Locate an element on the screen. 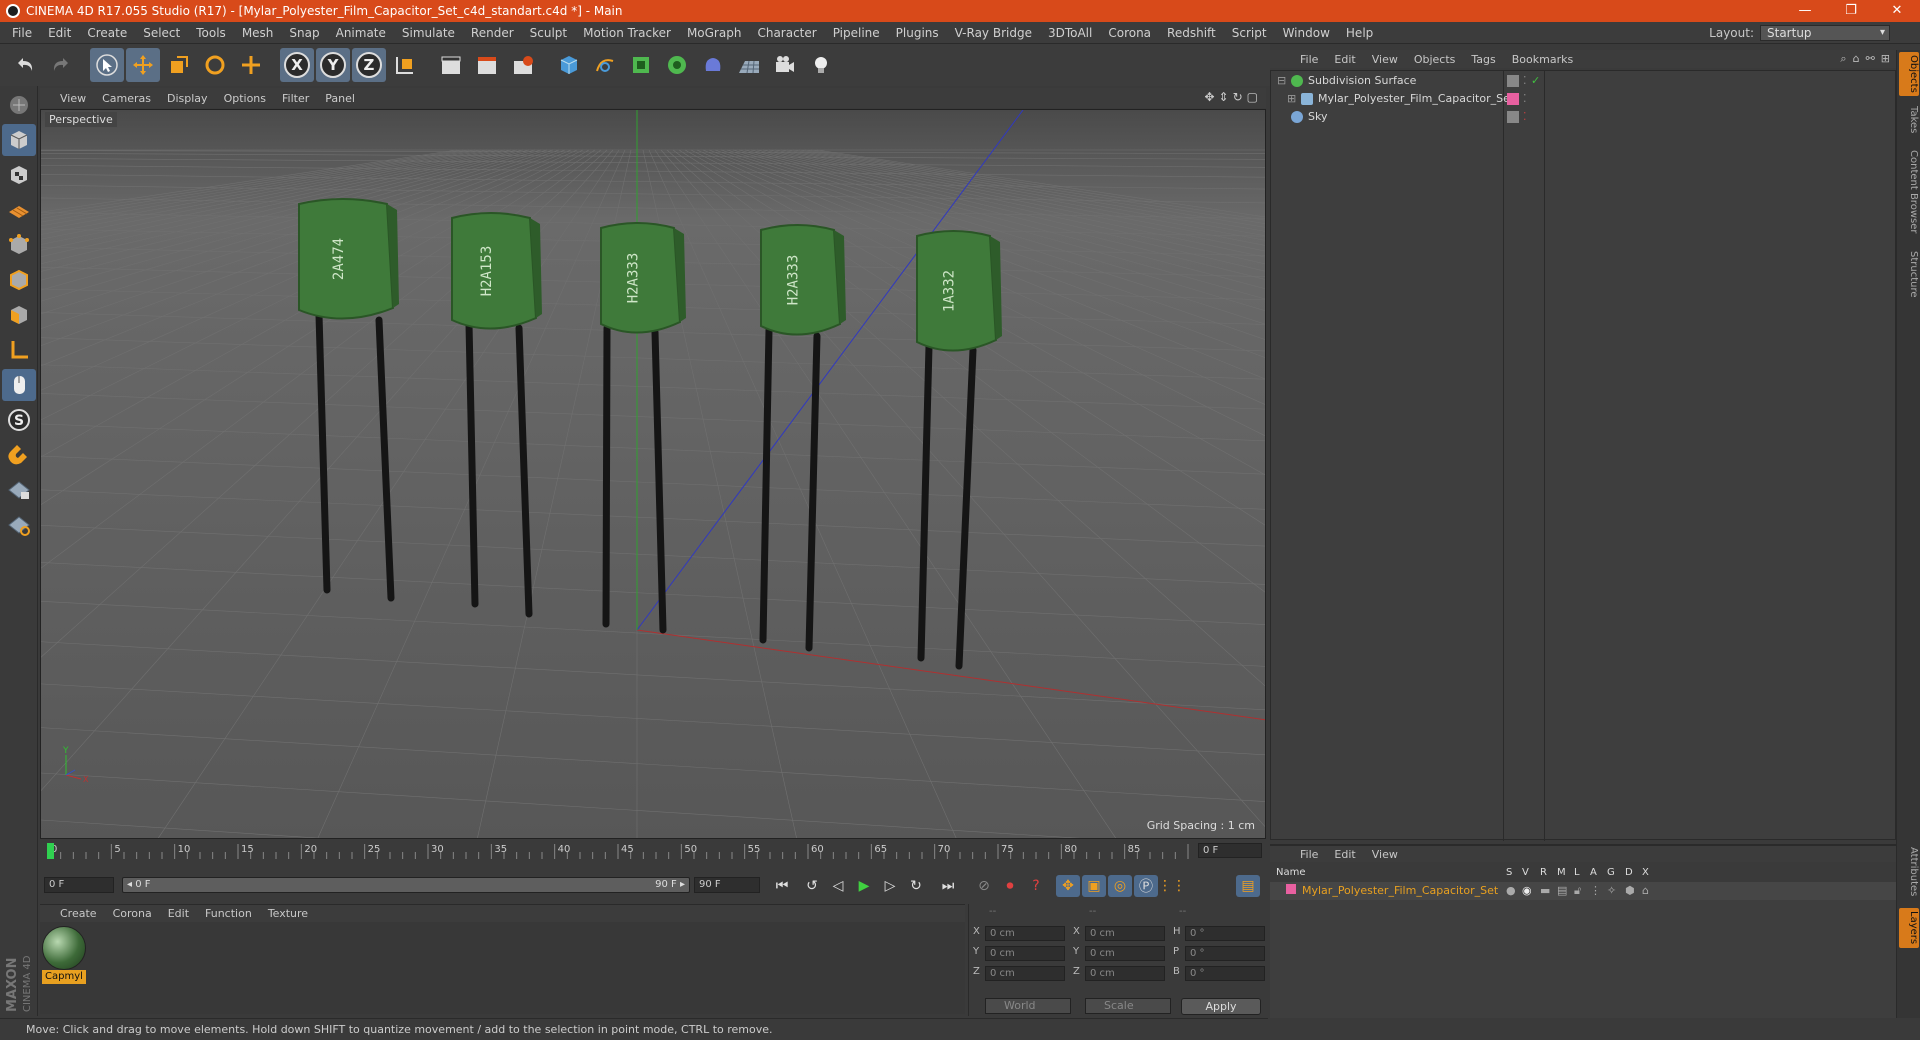  play-button: ▶ is located at coordinates (864, 886).